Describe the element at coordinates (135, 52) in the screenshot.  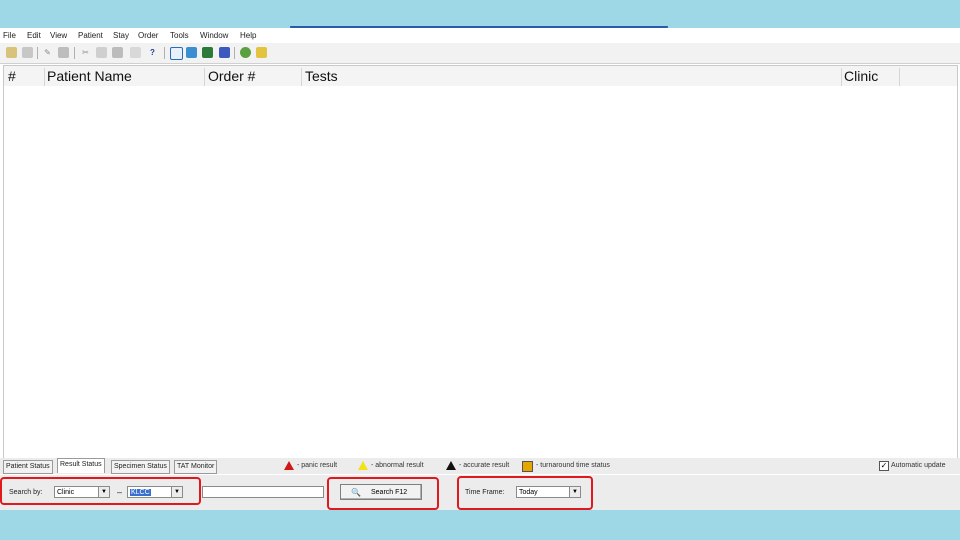
I see `find-icon` at that location.